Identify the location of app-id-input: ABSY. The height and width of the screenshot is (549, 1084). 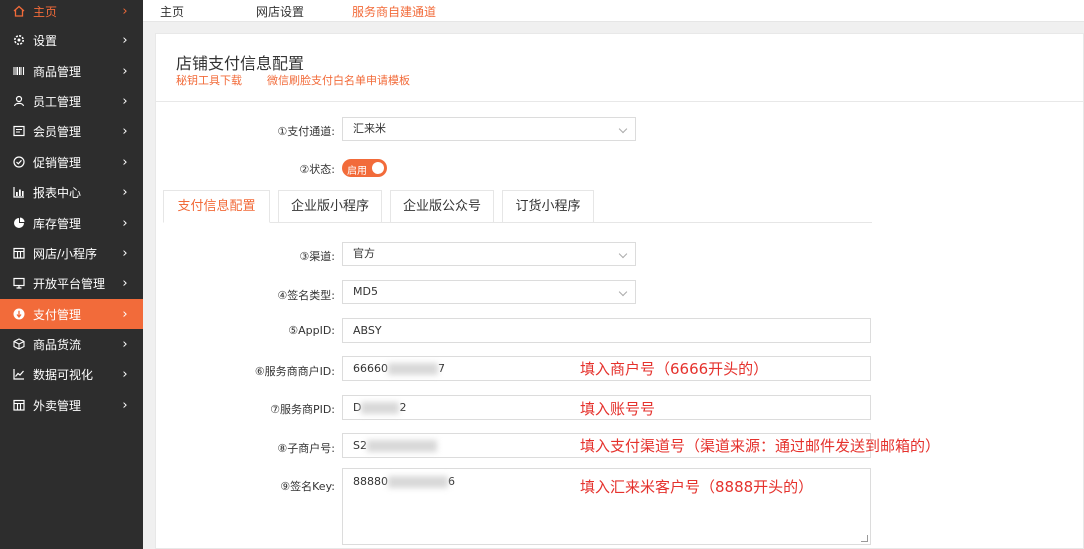
(606, 330).